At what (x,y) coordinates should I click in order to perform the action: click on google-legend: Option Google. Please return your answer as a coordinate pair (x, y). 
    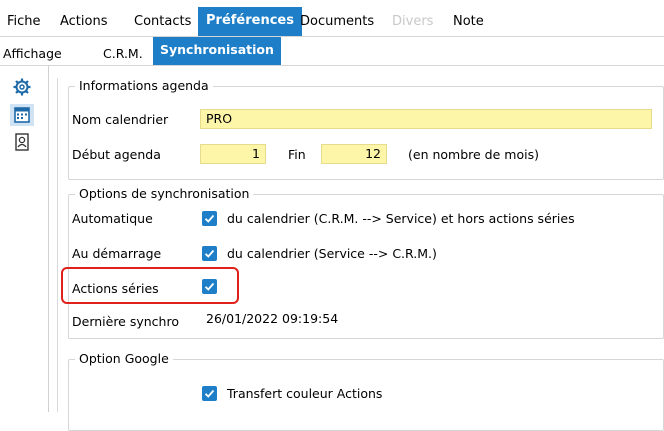
    Looking at the image, I should click on (124, 359).